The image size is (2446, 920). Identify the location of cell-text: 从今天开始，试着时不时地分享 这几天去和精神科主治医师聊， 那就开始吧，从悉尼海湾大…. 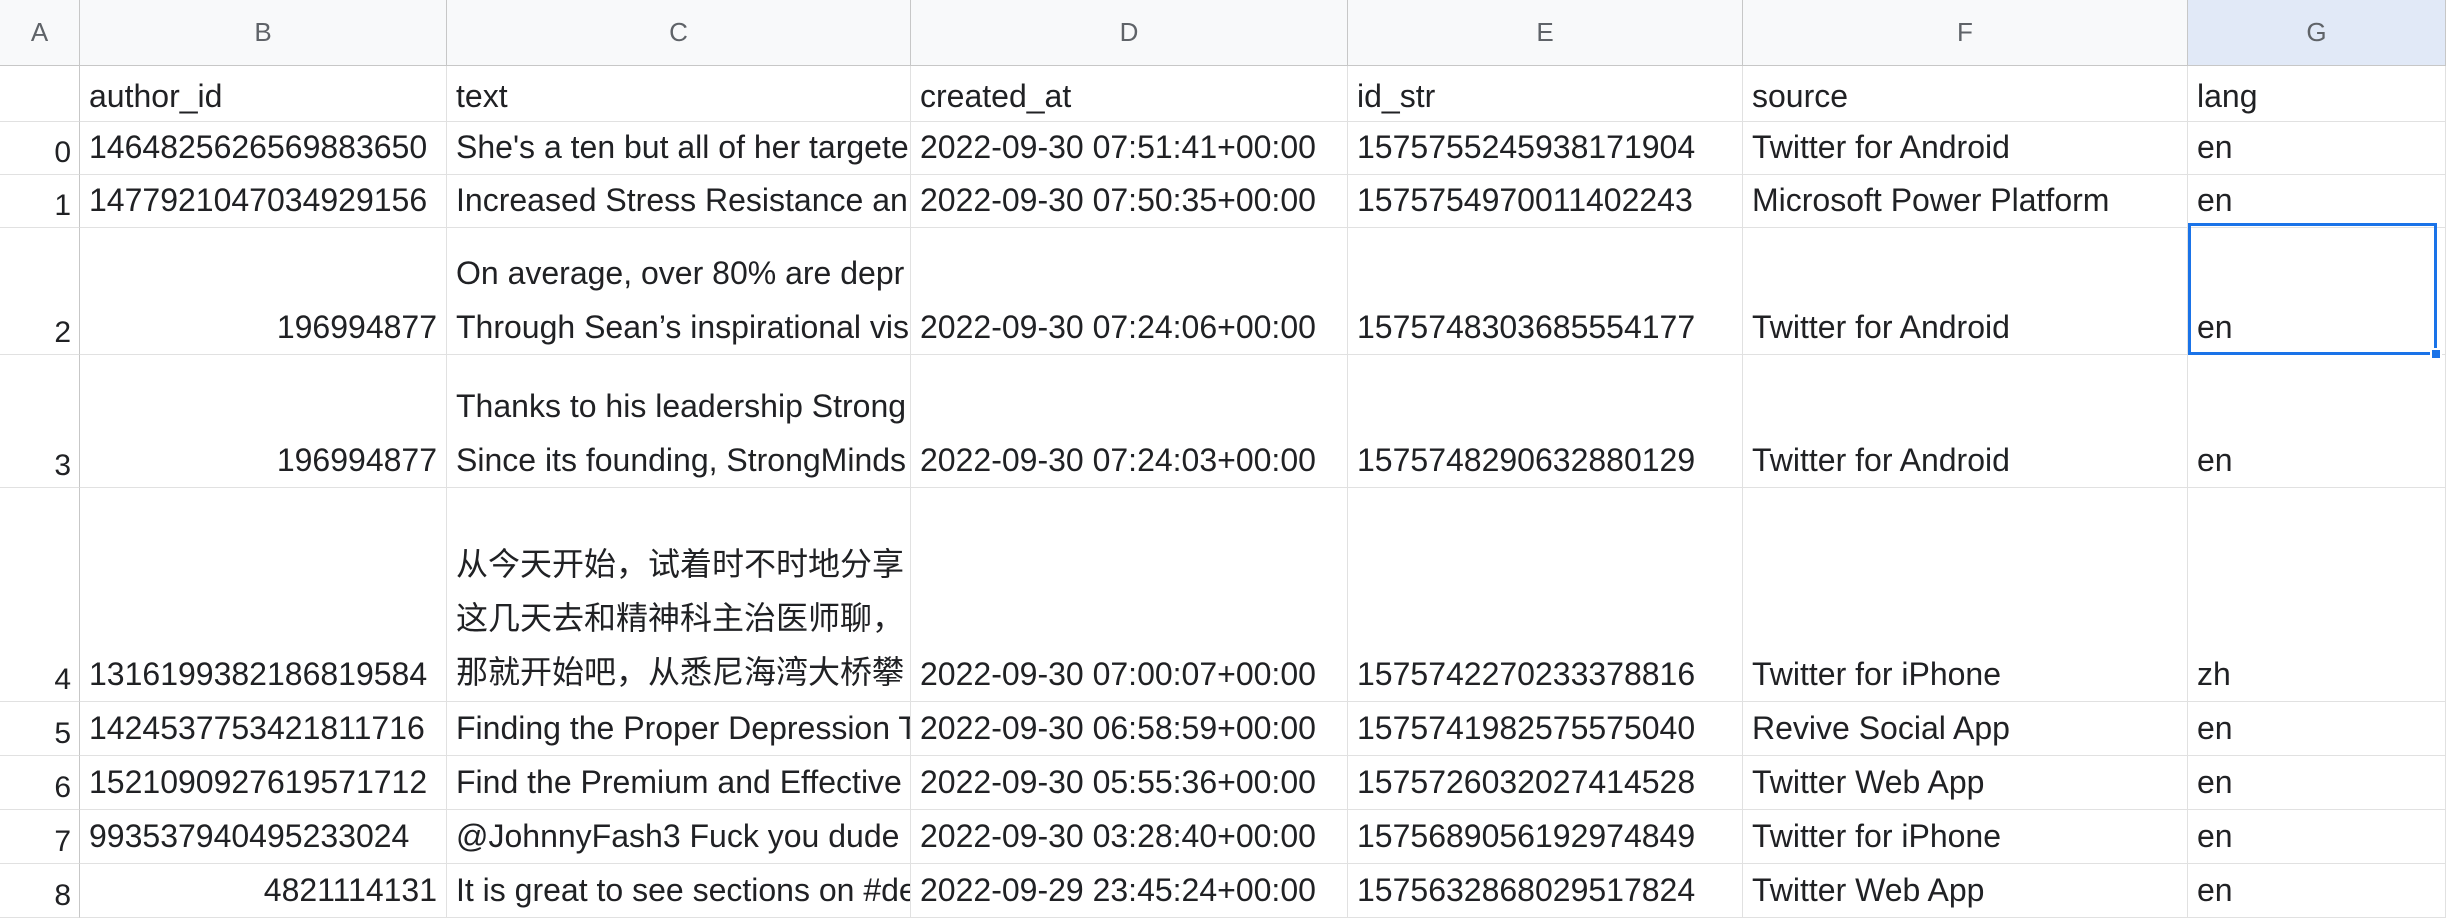
(679, 595).